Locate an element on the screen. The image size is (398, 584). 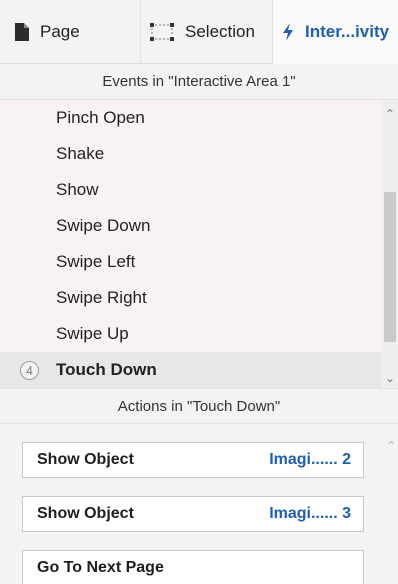
events-header-text: Events in "Interactive Area 1" is located at coordinates (199, 81).